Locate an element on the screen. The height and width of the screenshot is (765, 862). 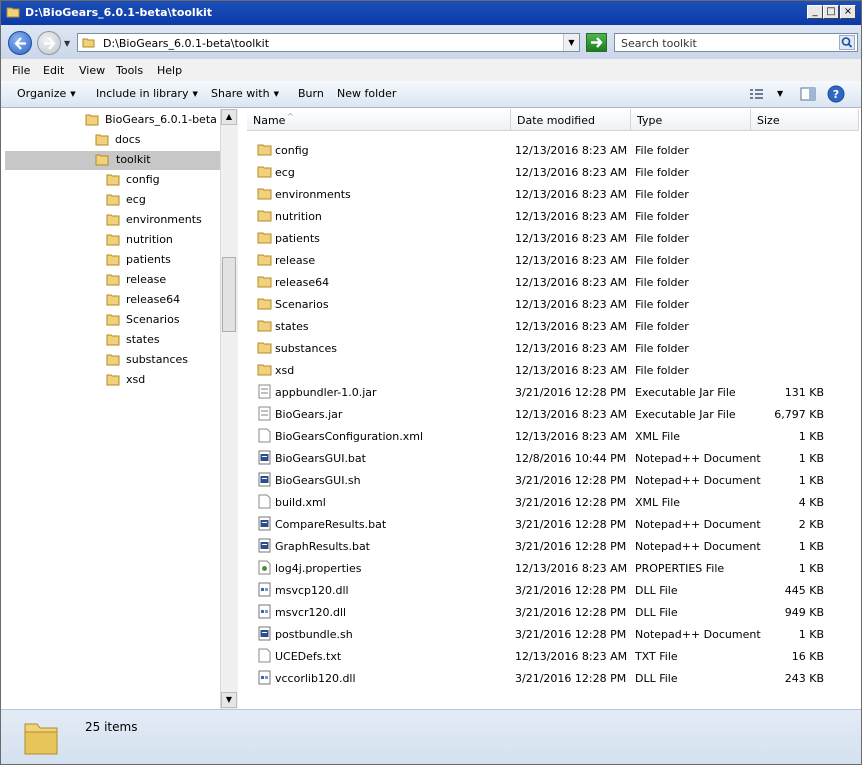
tree-item-config: config is located at coordinates (163, 180).